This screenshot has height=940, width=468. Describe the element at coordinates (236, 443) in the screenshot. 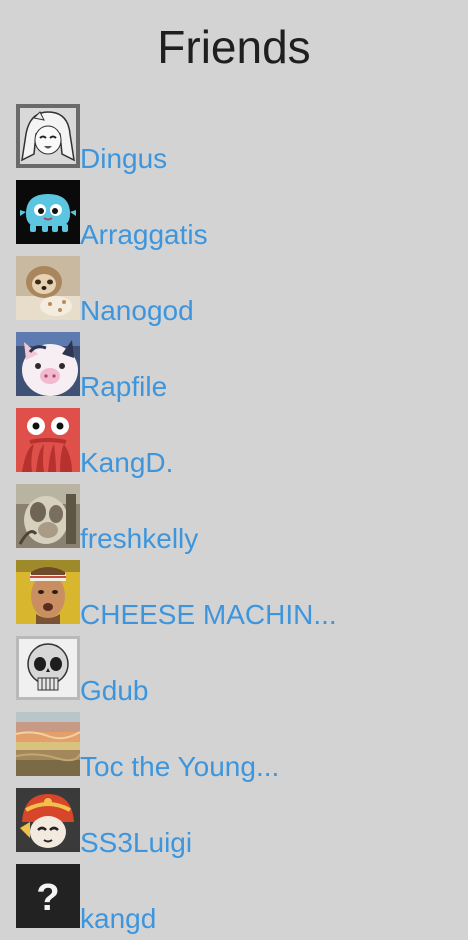

I see `friend-item: KangD.` at that location.